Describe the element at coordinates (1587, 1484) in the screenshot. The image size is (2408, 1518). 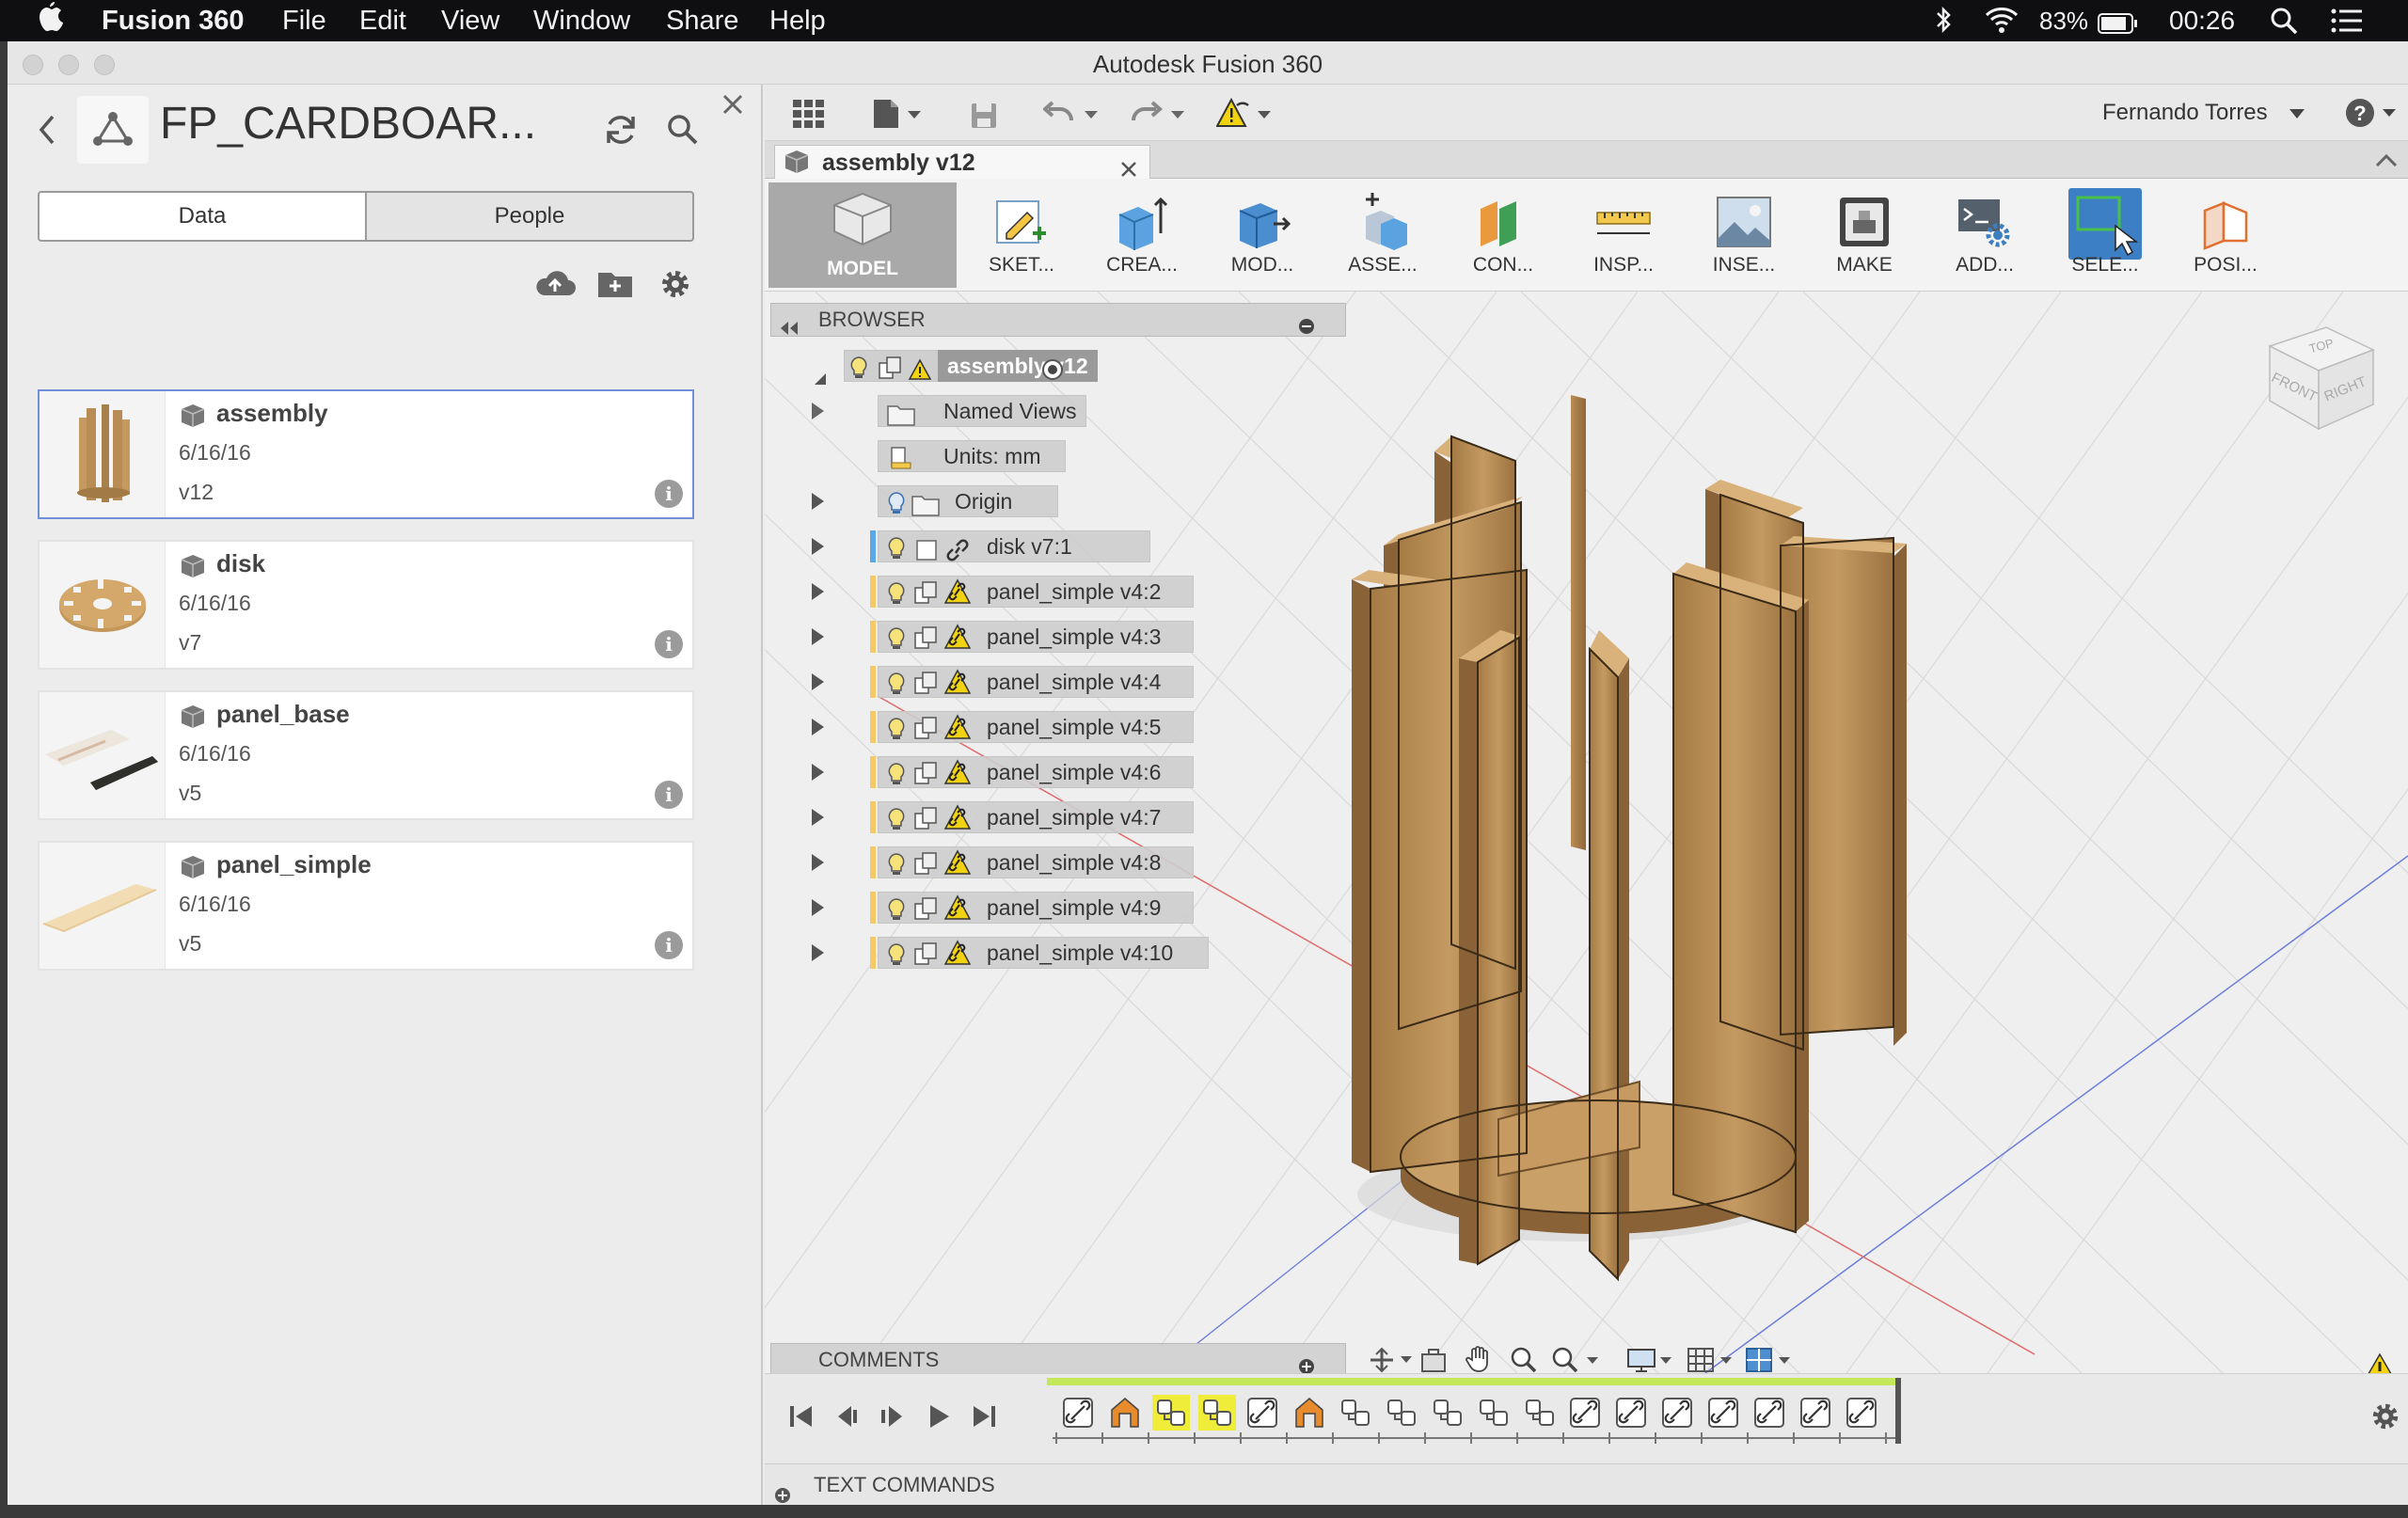
I see `text-commands-bar: TEXT COMMANDS` at that location.